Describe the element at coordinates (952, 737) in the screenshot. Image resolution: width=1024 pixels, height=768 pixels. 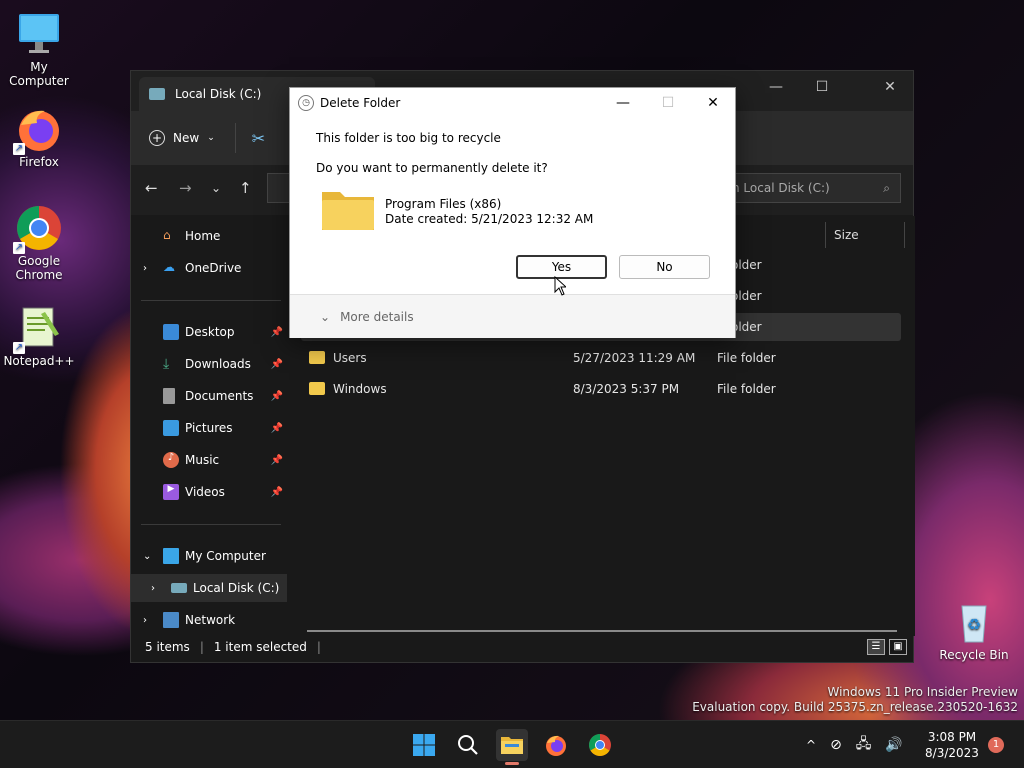
I see `clock-time: 3:08 PM` at that location.